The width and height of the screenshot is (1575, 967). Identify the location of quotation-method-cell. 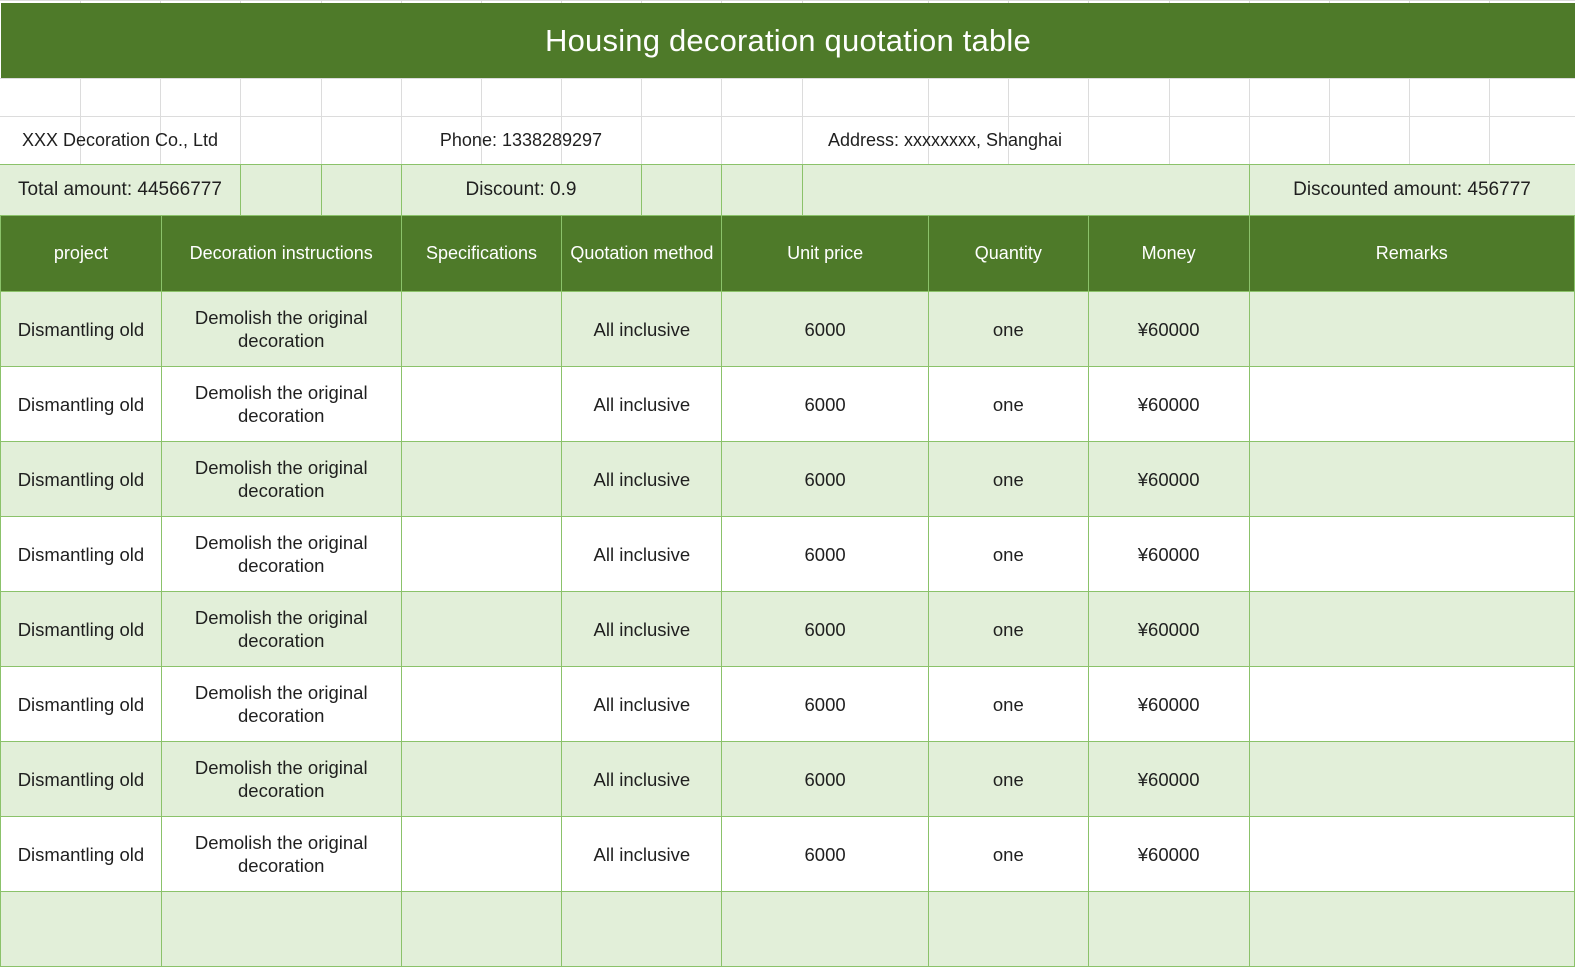
(642, 929).